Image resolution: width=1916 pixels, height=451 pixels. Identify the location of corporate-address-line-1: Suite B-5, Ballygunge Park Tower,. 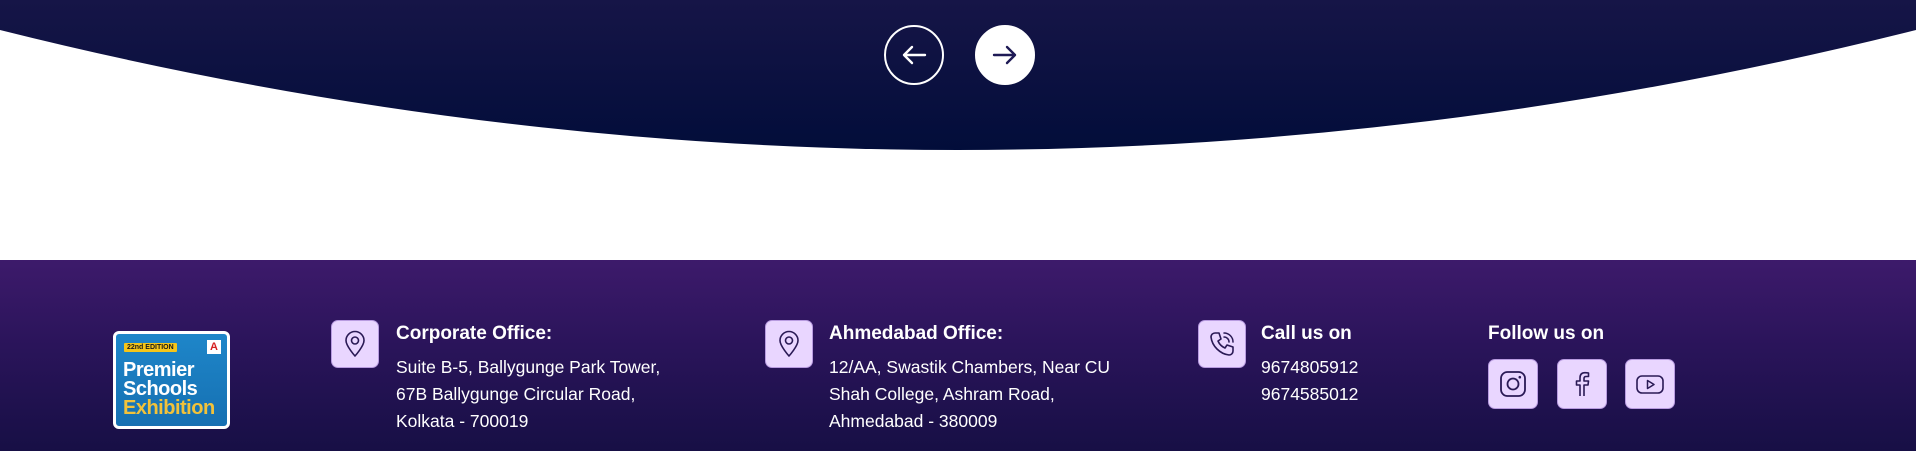
(528, 367).